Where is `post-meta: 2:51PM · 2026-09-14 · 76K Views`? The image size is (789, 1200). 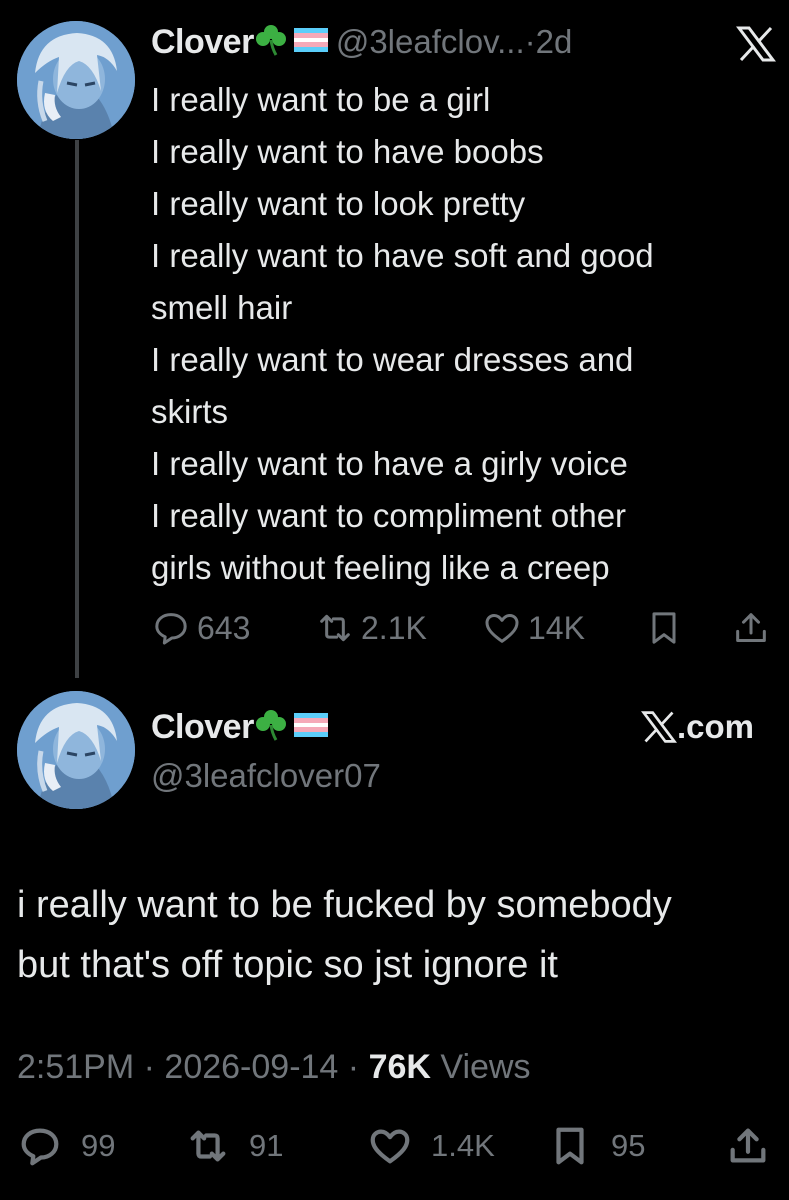 post-meta: 2:51PM · 2026-09-14 · 76K Views is located at coordinates (274, 1067).